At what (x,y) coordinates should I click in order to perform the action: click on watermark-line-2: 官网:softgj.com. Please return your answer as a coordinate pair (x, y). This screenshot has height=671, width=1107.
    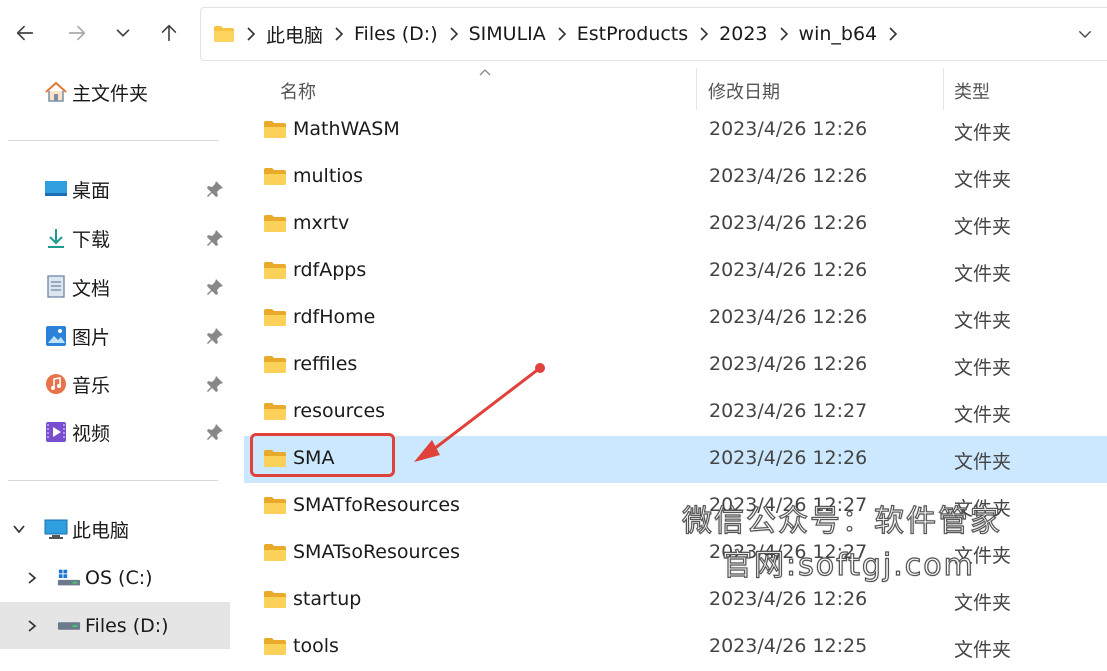
    Looking at the image, I should click on (848, 565).